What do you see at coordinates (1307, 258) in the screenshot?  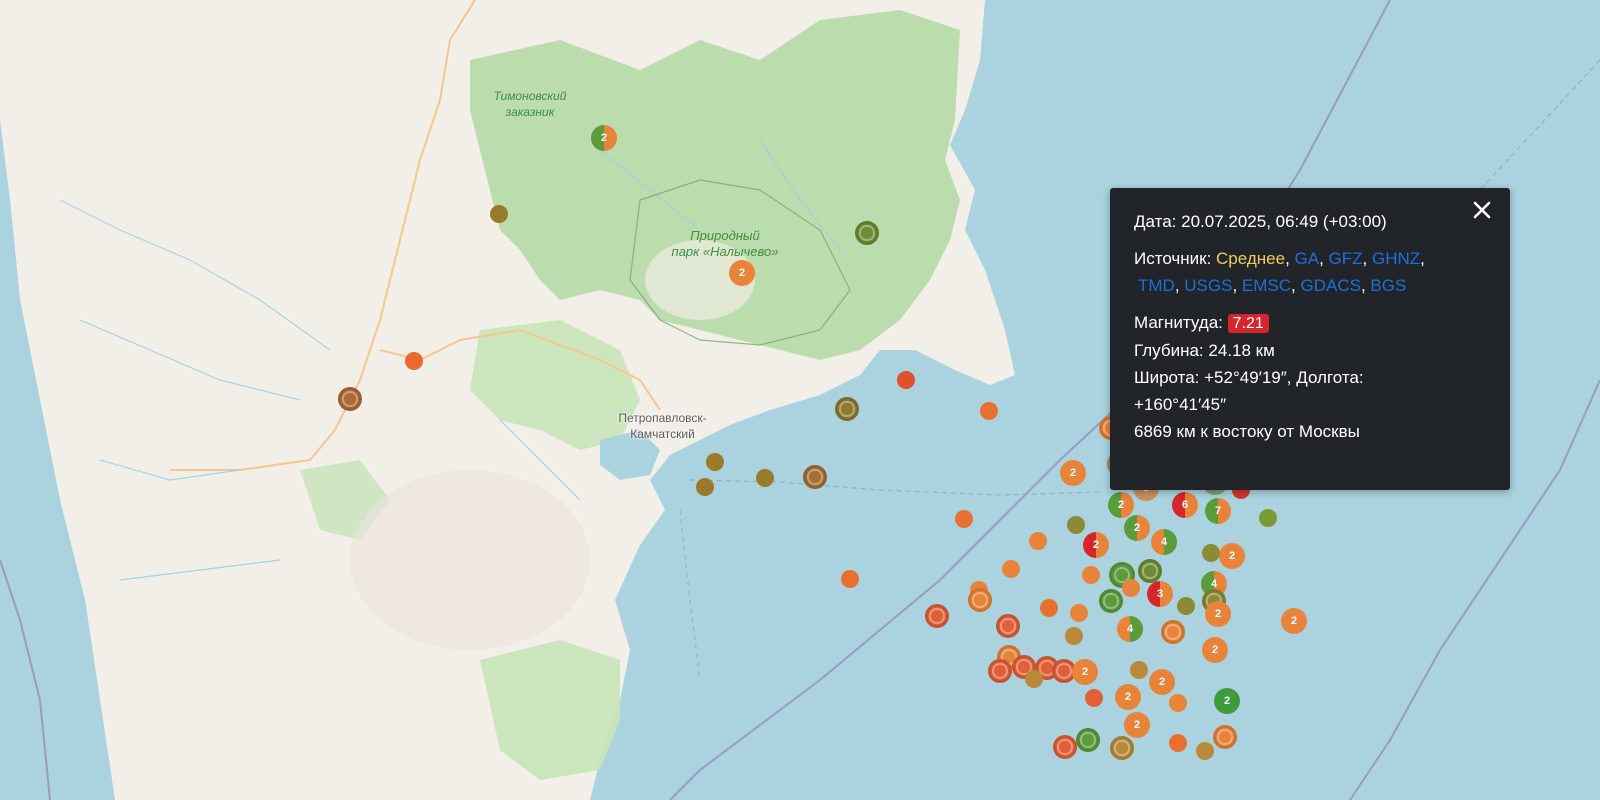 I see `source-link-ga: GA` at bounding box center [1307, 258].